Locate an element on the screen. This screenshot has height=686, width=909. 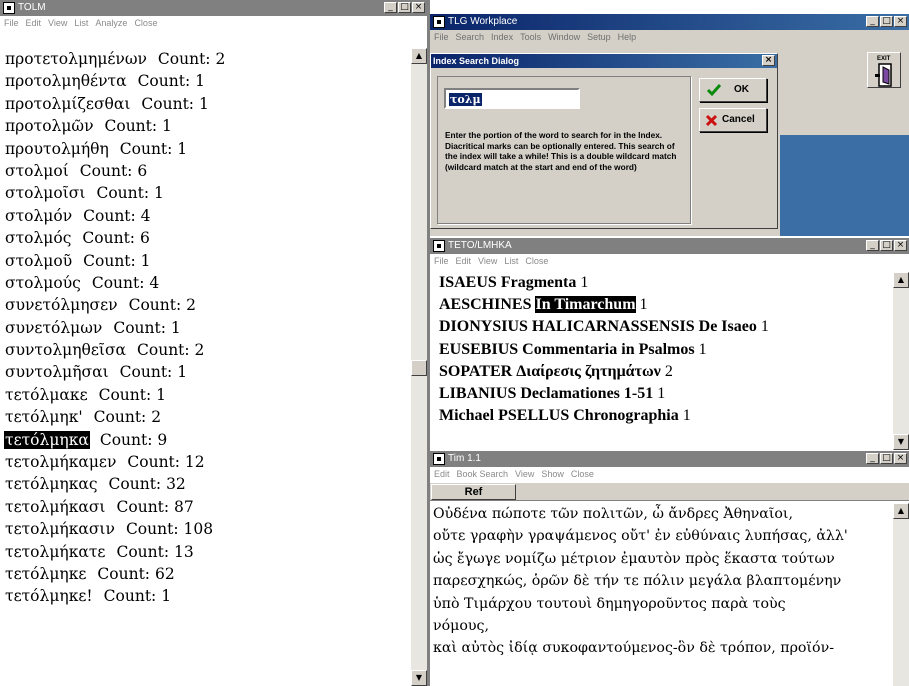
workplace-titlebar: TLG Workplace _ □ × is located at coordinates (669, 22).